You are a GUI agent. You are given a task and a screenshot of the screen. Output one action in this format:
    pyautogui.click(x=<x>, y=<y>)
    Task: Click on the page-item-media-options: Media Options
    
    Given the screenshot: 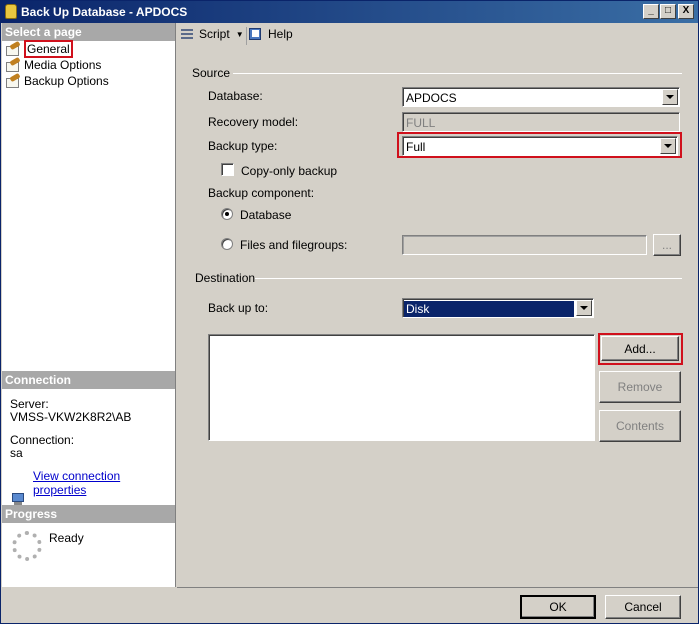 What is the action you would take?
    pyautogui.click(x=53, y=64)
    